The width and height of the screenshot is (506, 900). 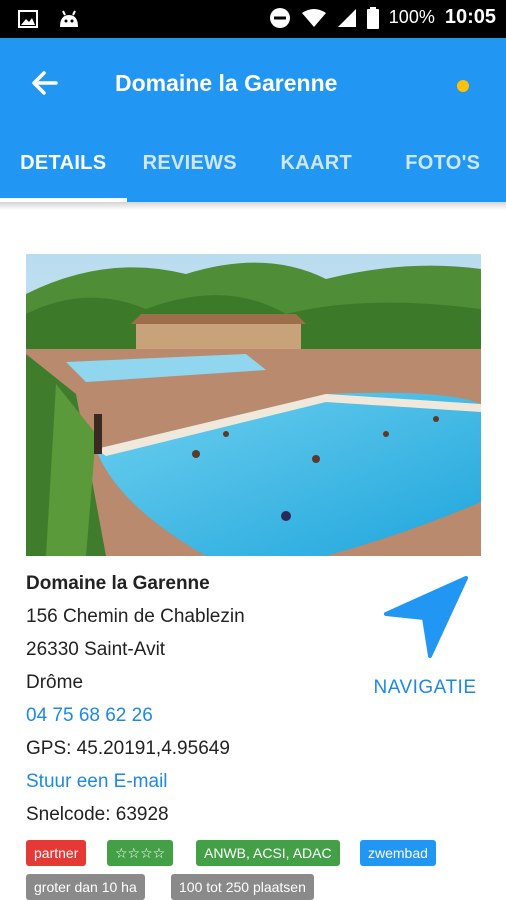 What do you see at coordinates (398, 853) in the screenshot?
I see `badge-zwembad: zwembad` at bounding box center [398, 853].